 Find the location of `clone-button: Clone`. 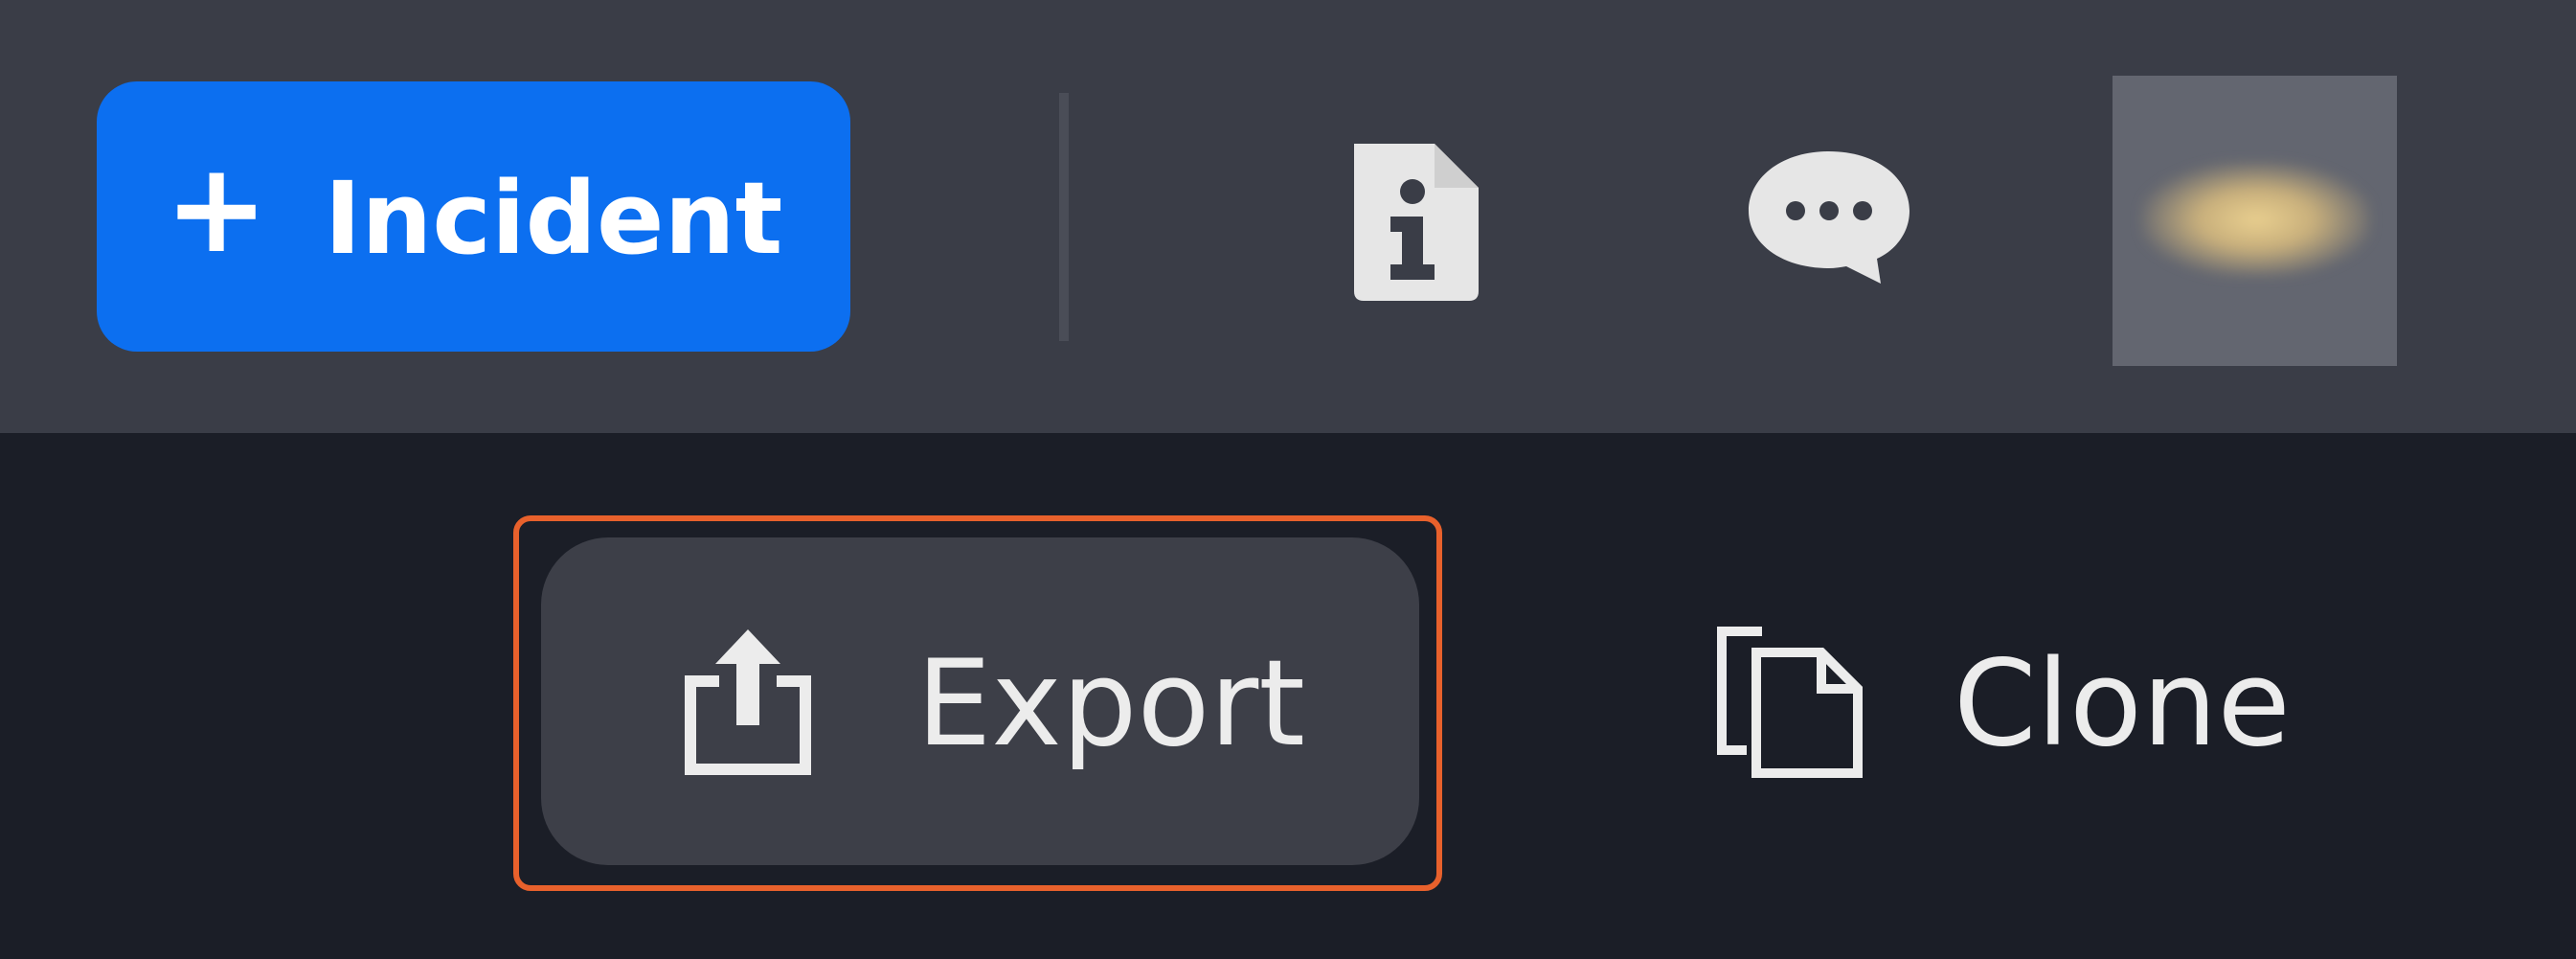

clone-button: Clone is located at coordinates (2001, 701).